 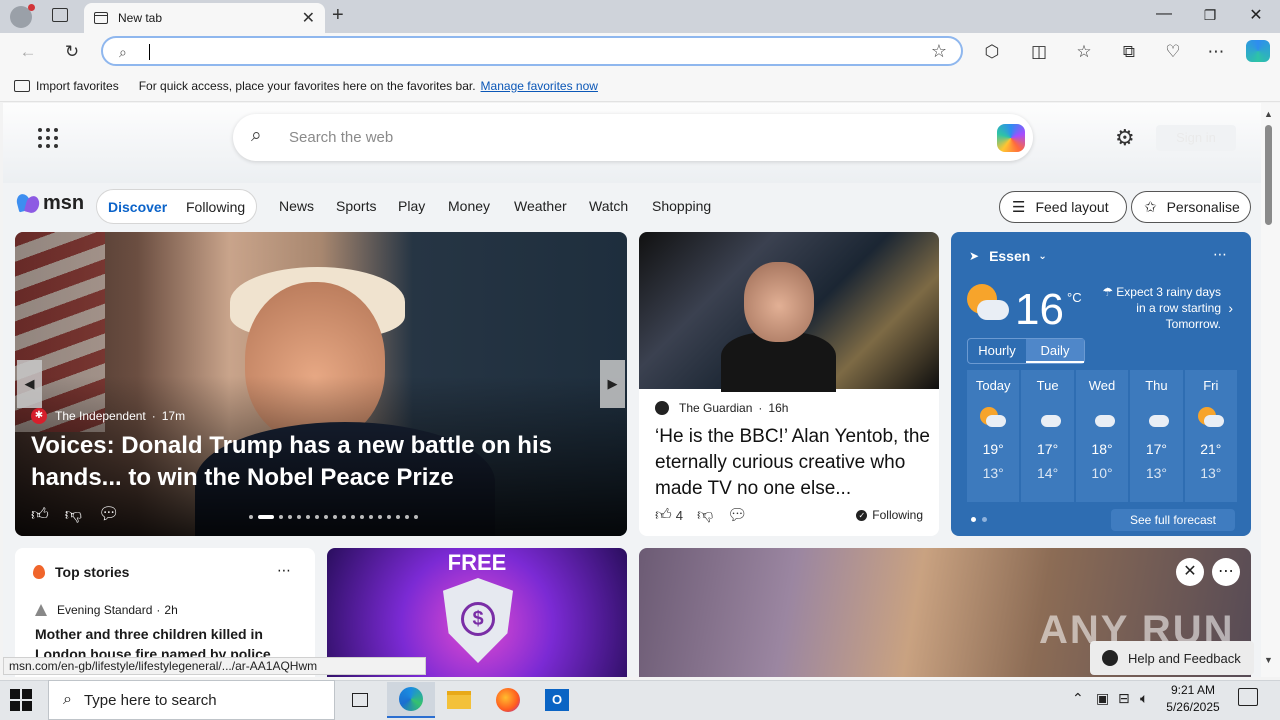 What do you see at coordinates (1268, 660) in the screenshot?
I see `scroll-down-icon: ▼` at bounding box center [1268, 660].